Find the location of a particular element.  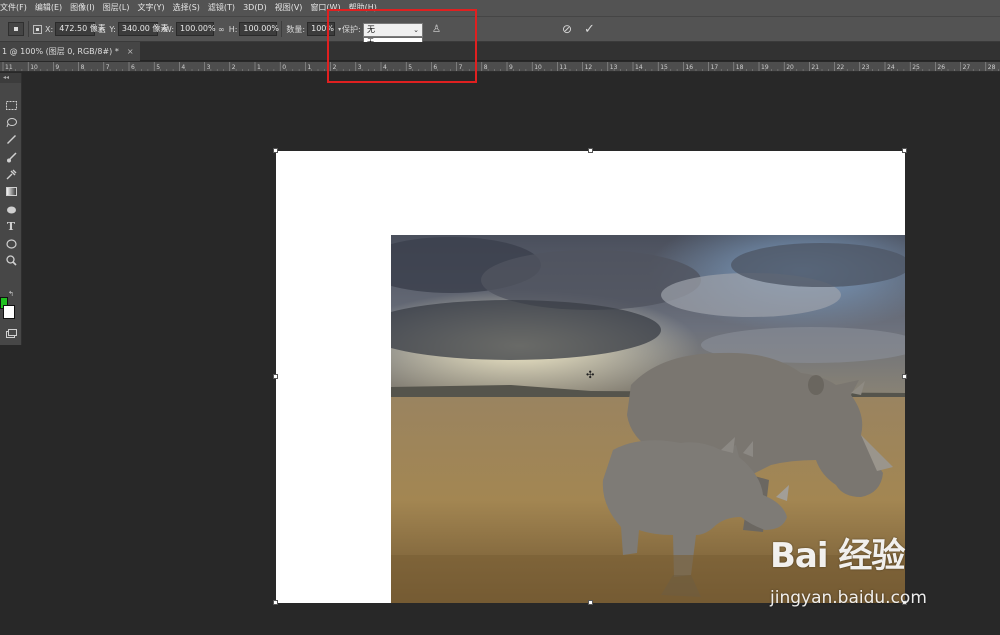

menu-item: 滤镜(T) is located at coordinates (221, 8).